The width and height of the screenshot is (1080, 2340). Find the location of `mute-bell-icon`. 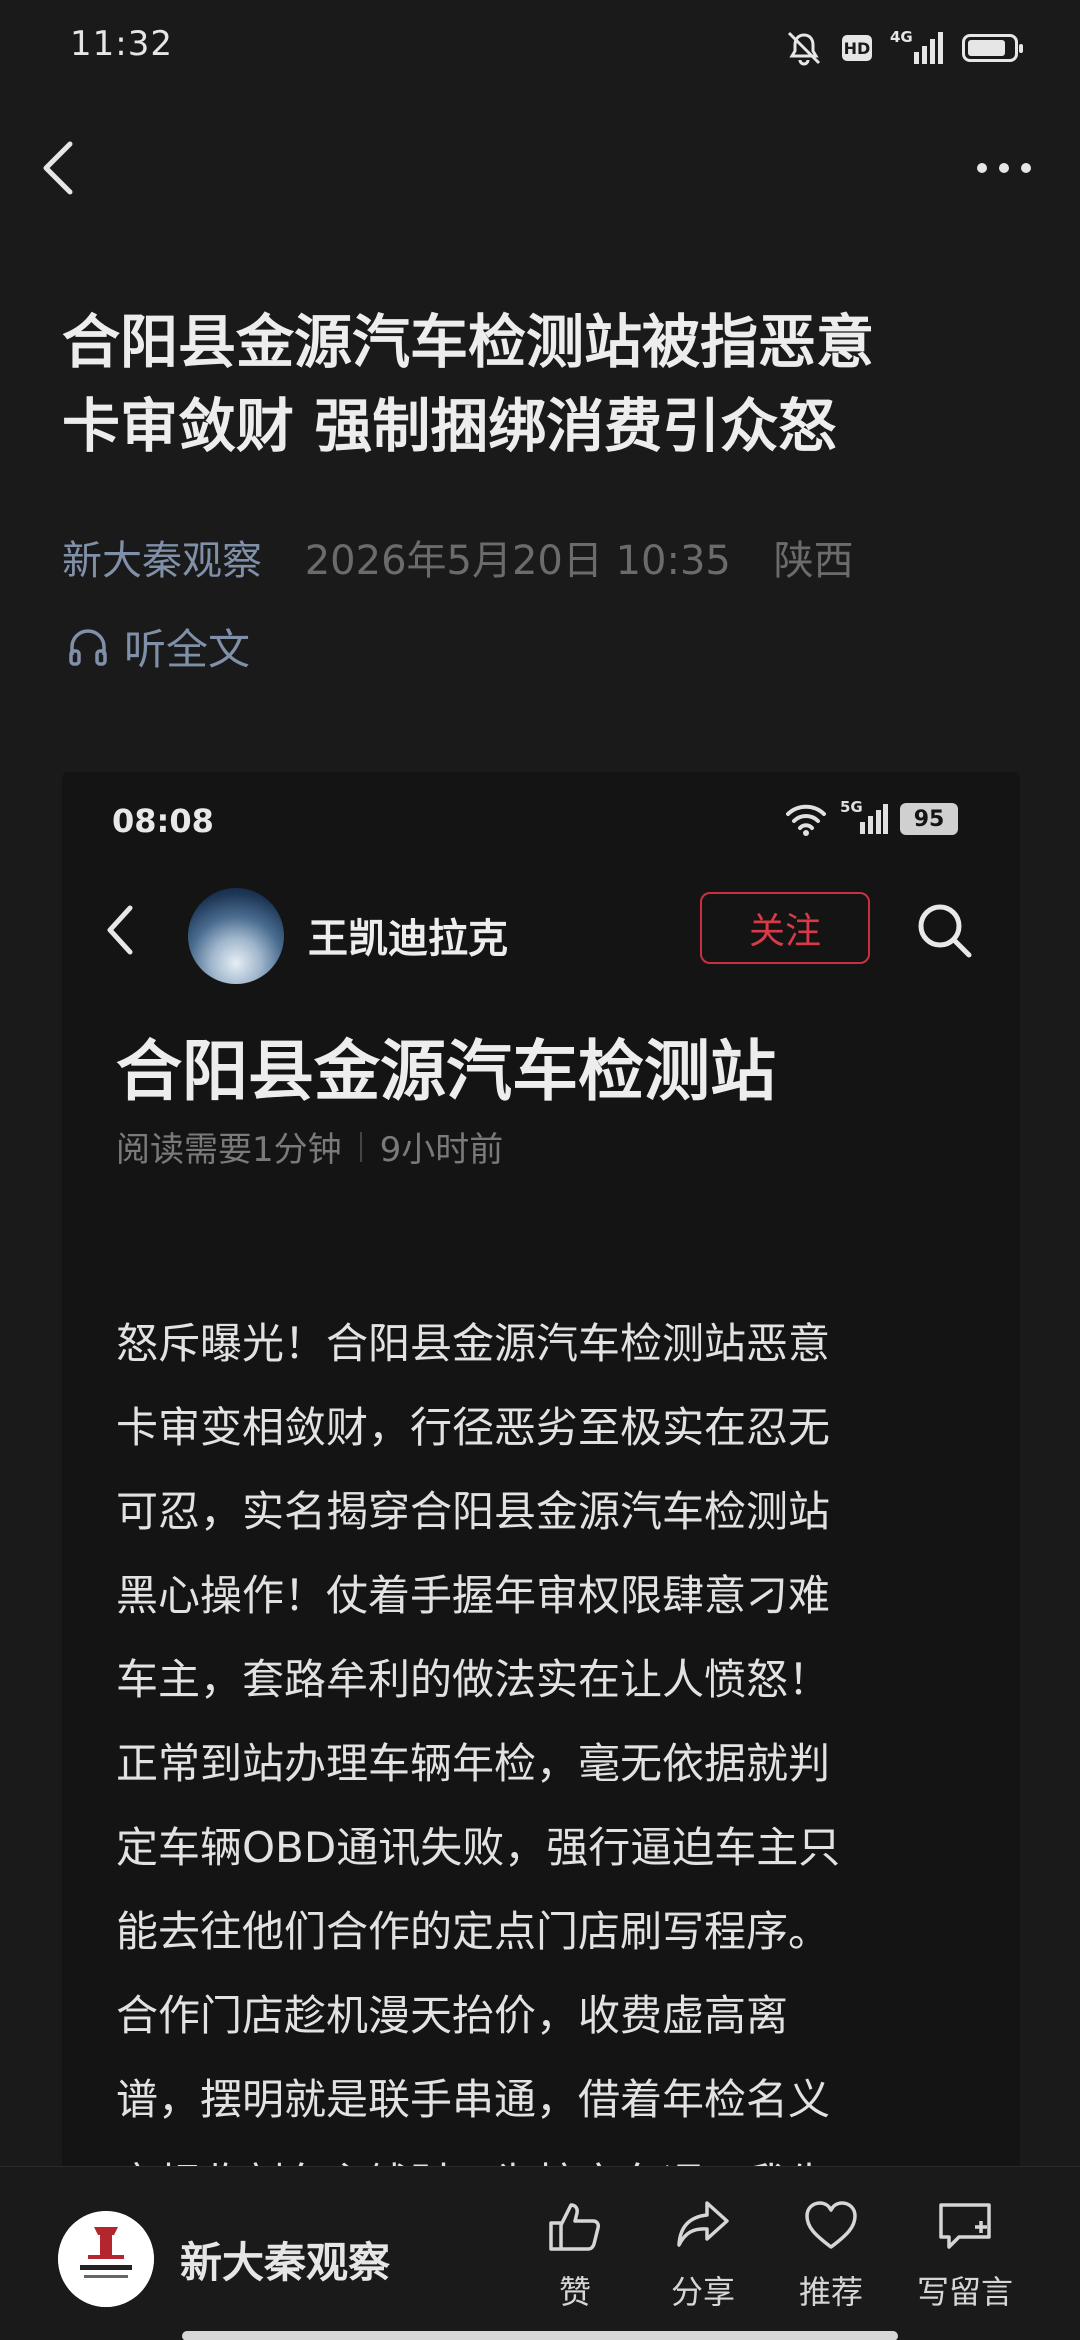

mute-bell-icon is located at coordinates (804, 48).